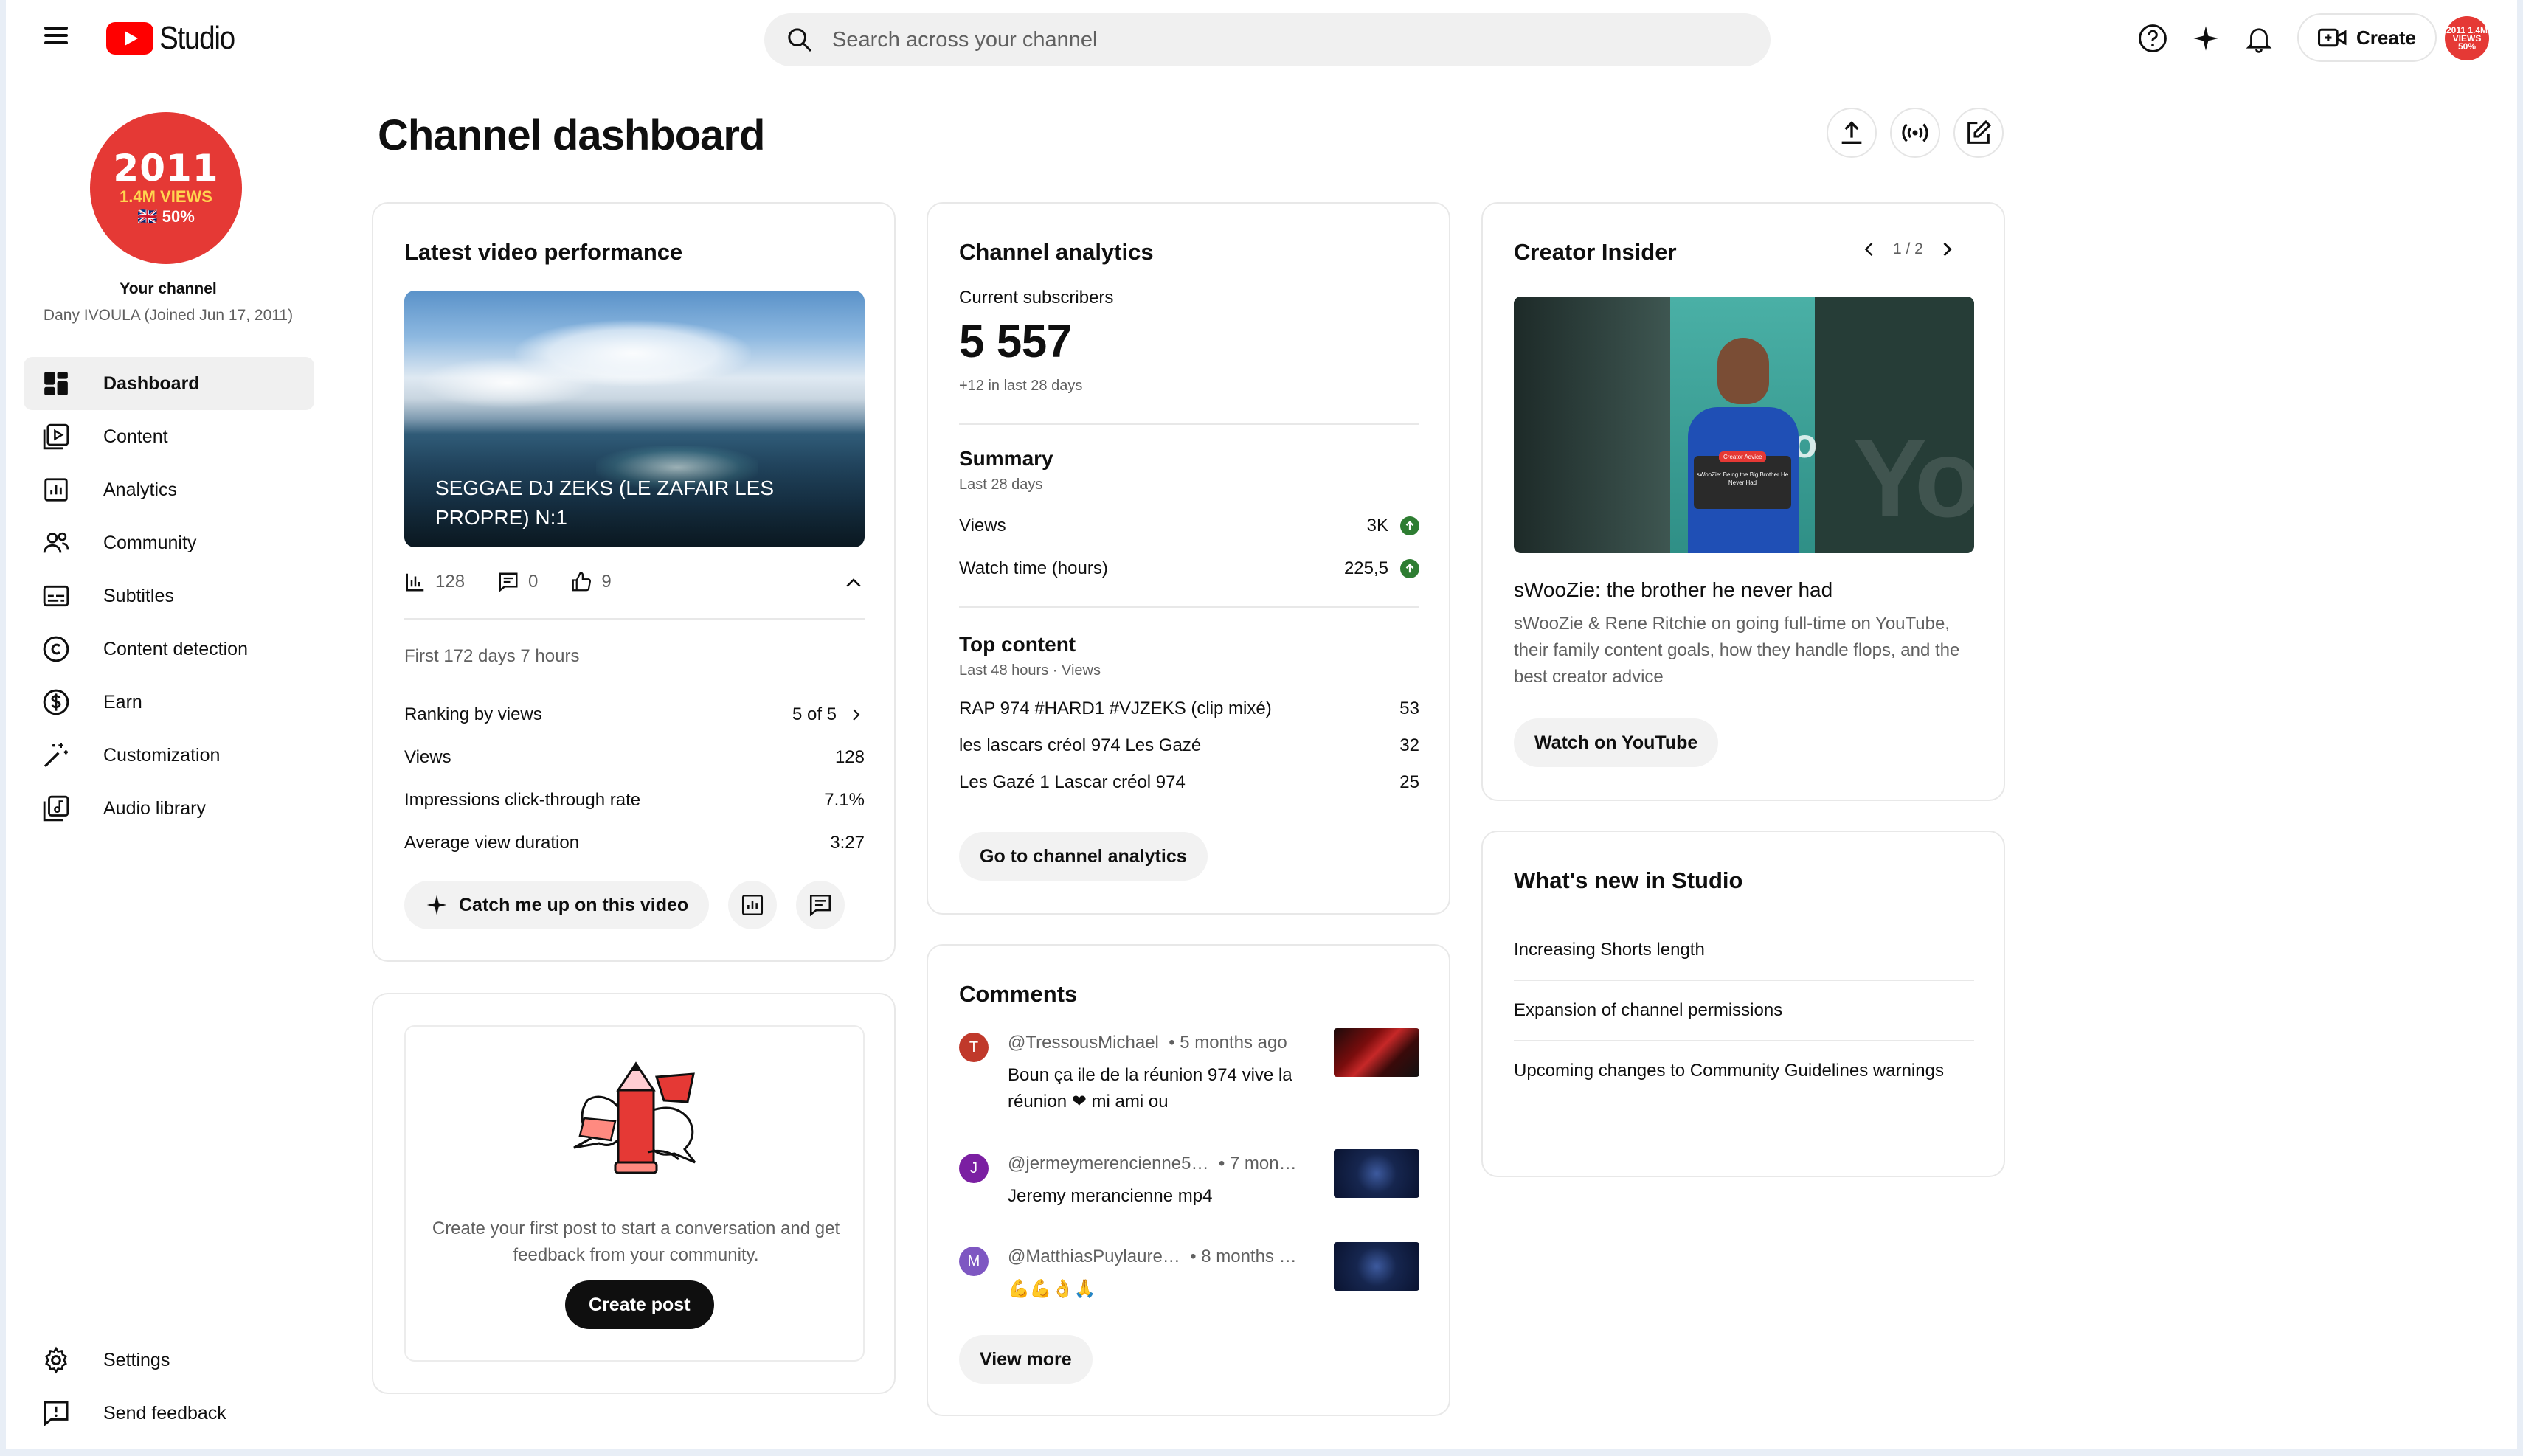 The width and height of the screenshot is (2523, 1456). Describe the element at coordinates (56, 808) in the screenshot. I see `audio-library-icon` at that location.